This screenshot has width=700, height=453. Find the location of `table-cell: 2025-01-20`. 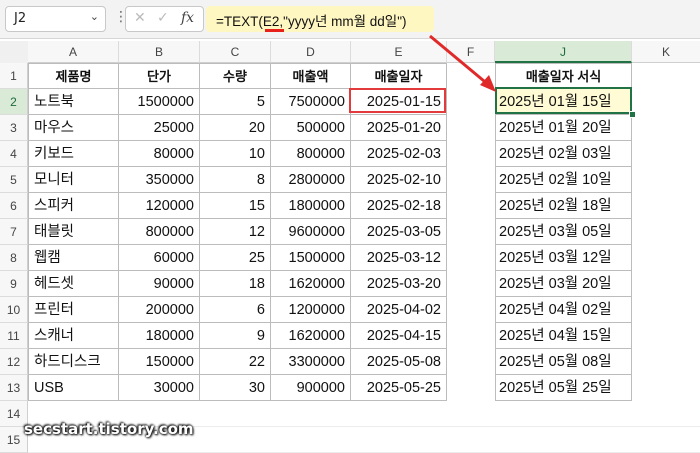

table-cell: 2025-01-20 is located at coordinates (399, 128).